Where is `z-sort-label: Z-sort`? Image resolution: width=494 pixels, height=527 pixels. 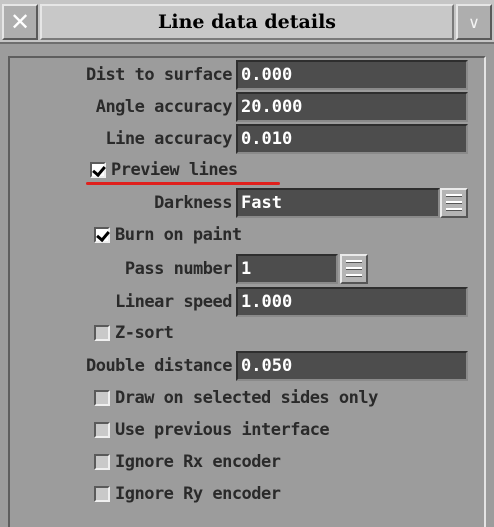 z-sort-label: Z-sort is located at coordinates (144, 333).